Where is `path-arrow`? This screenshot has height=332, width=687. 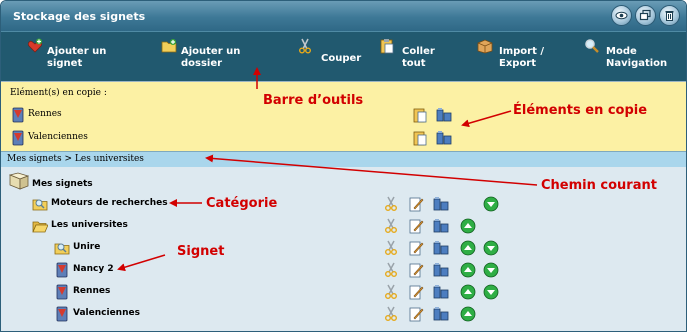
path-arrow is located at coordinates (371, 170).